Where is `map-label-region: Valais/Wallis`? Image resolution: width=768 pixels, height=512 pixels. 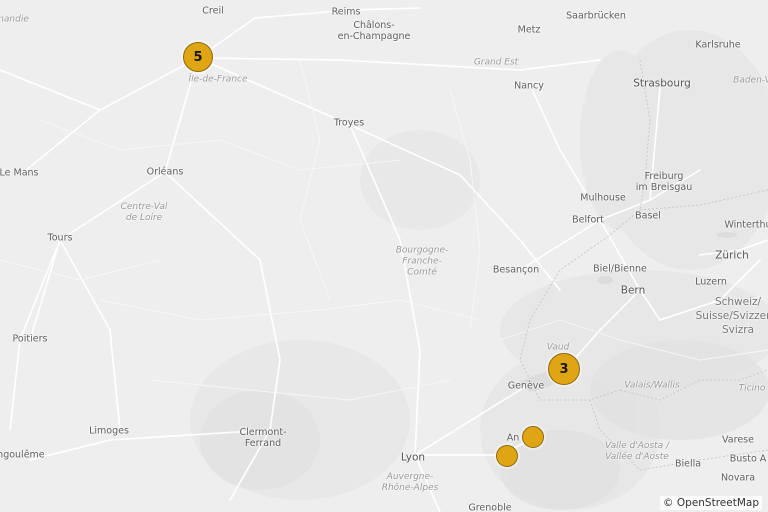 map-label-region: Valais/Wallis is located at coordinates (652, 385).